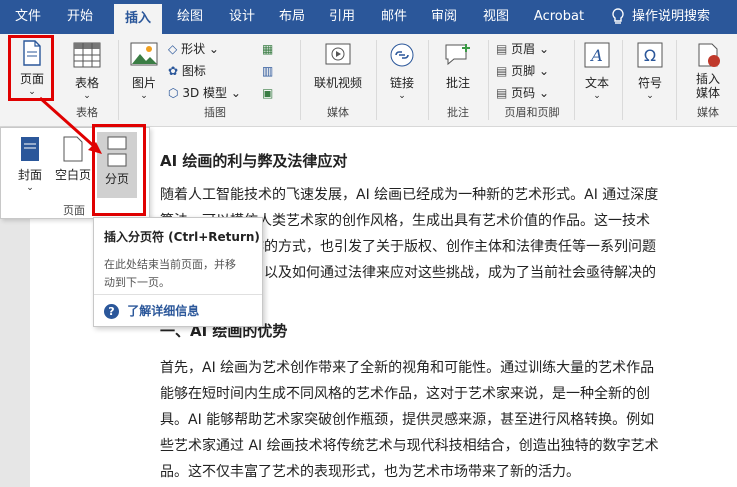 The image size is (737, 487). Describe the element at coordinates (163, 311) in the screenshot. I see `learn-more-label: 了解详细信息` at that location.